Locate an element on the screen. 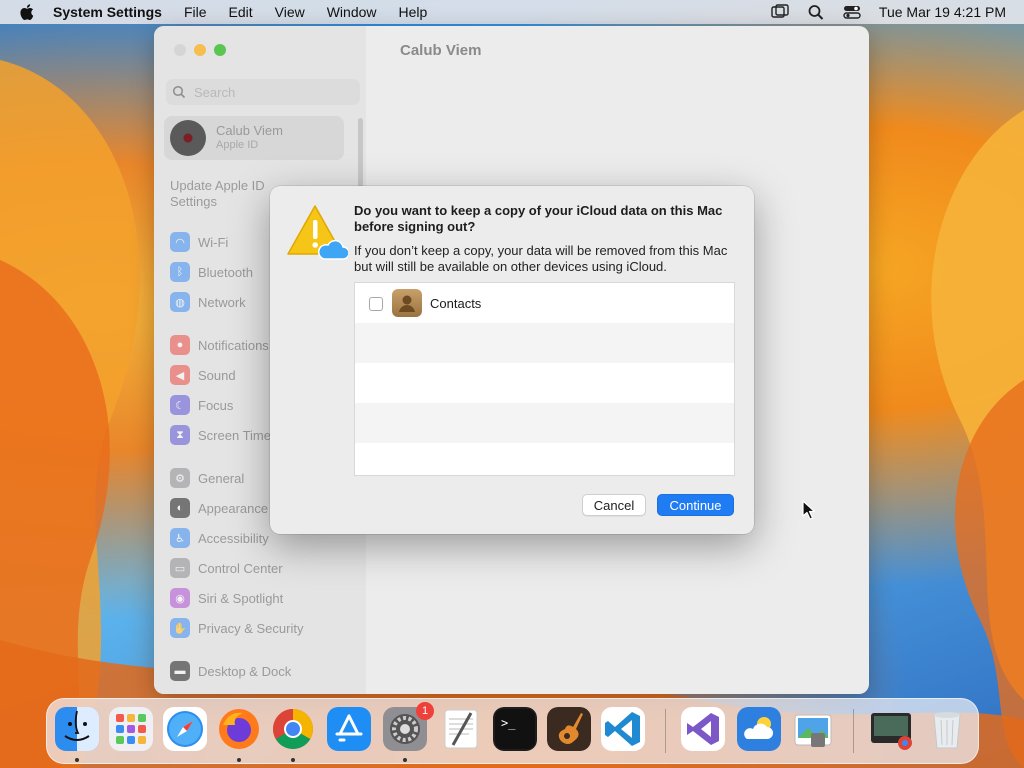  warning-icloud-icon is located at coordinates (317, 232).